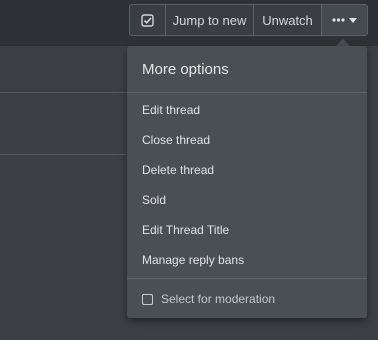 This screenshot has height=340, width=378. Describe the element at coordinates (247, 200) in the screenshot. I see `menu-item-sold: Sold` at that location.